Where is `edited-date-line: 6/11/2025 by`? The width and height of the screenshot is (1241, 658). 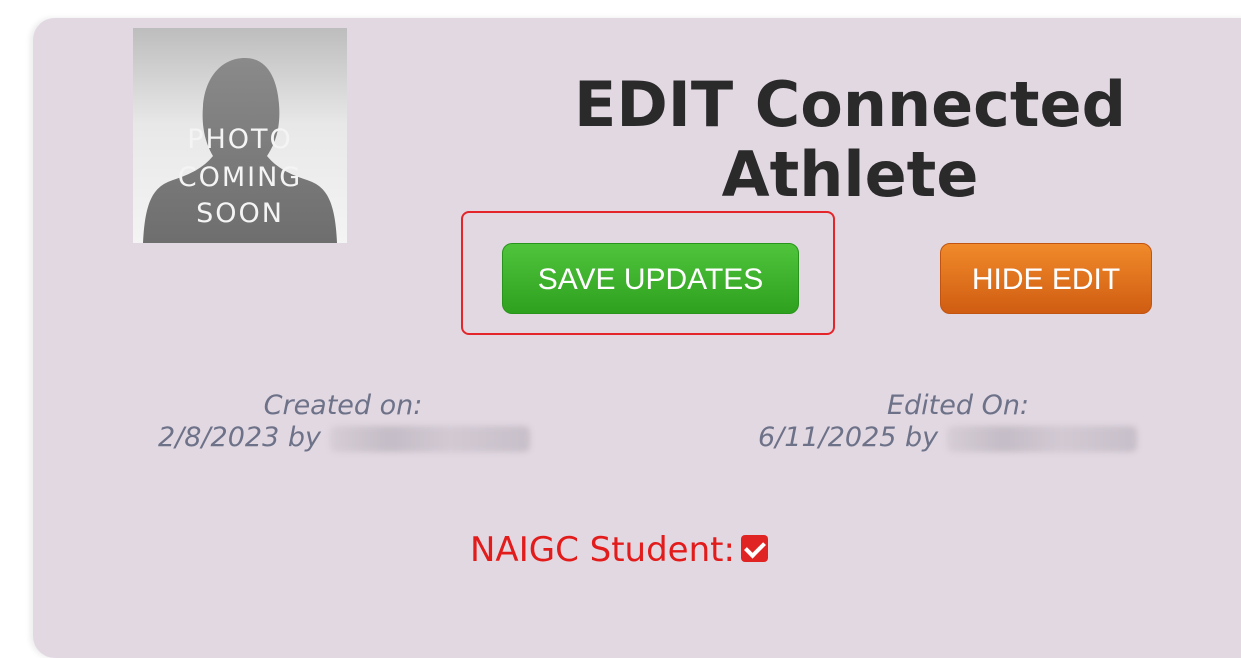 edited-date-line: 6/11/2025 by is located at coordinates (958, 438).